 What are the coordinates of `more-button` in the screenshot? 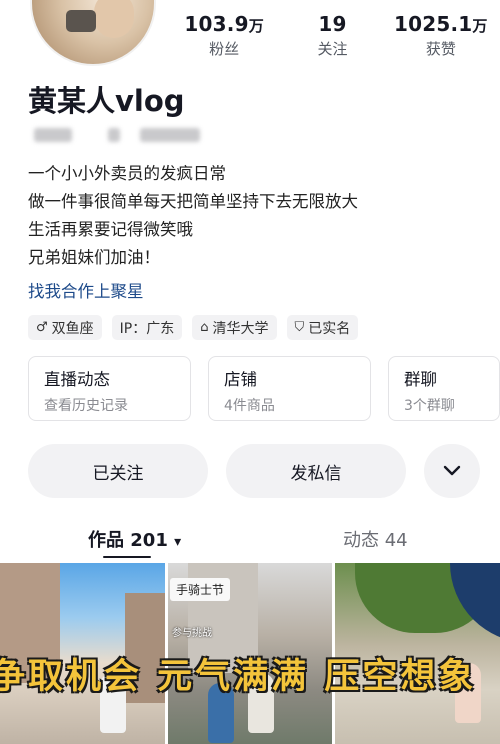 It's located at (452, 471).